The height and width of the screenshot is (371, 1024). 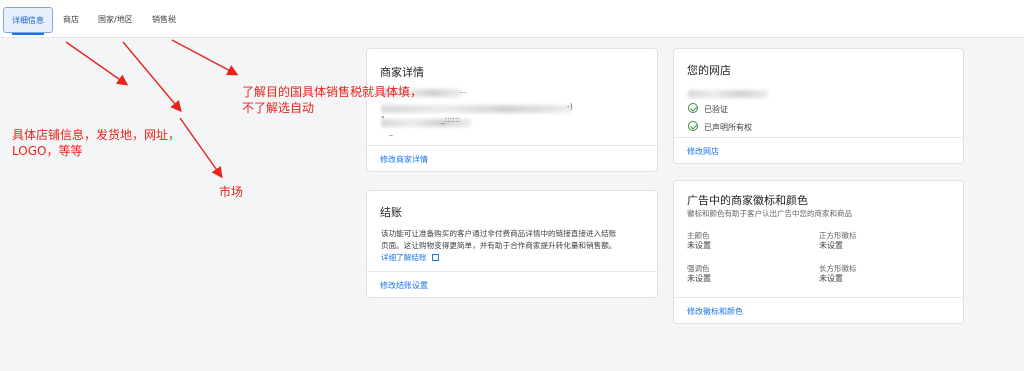 What do you see at coordinates (818, 310) in the screenshot?
I see `brand-card-footer: 修改徽标和颜色` at bounding box center [818, 310].